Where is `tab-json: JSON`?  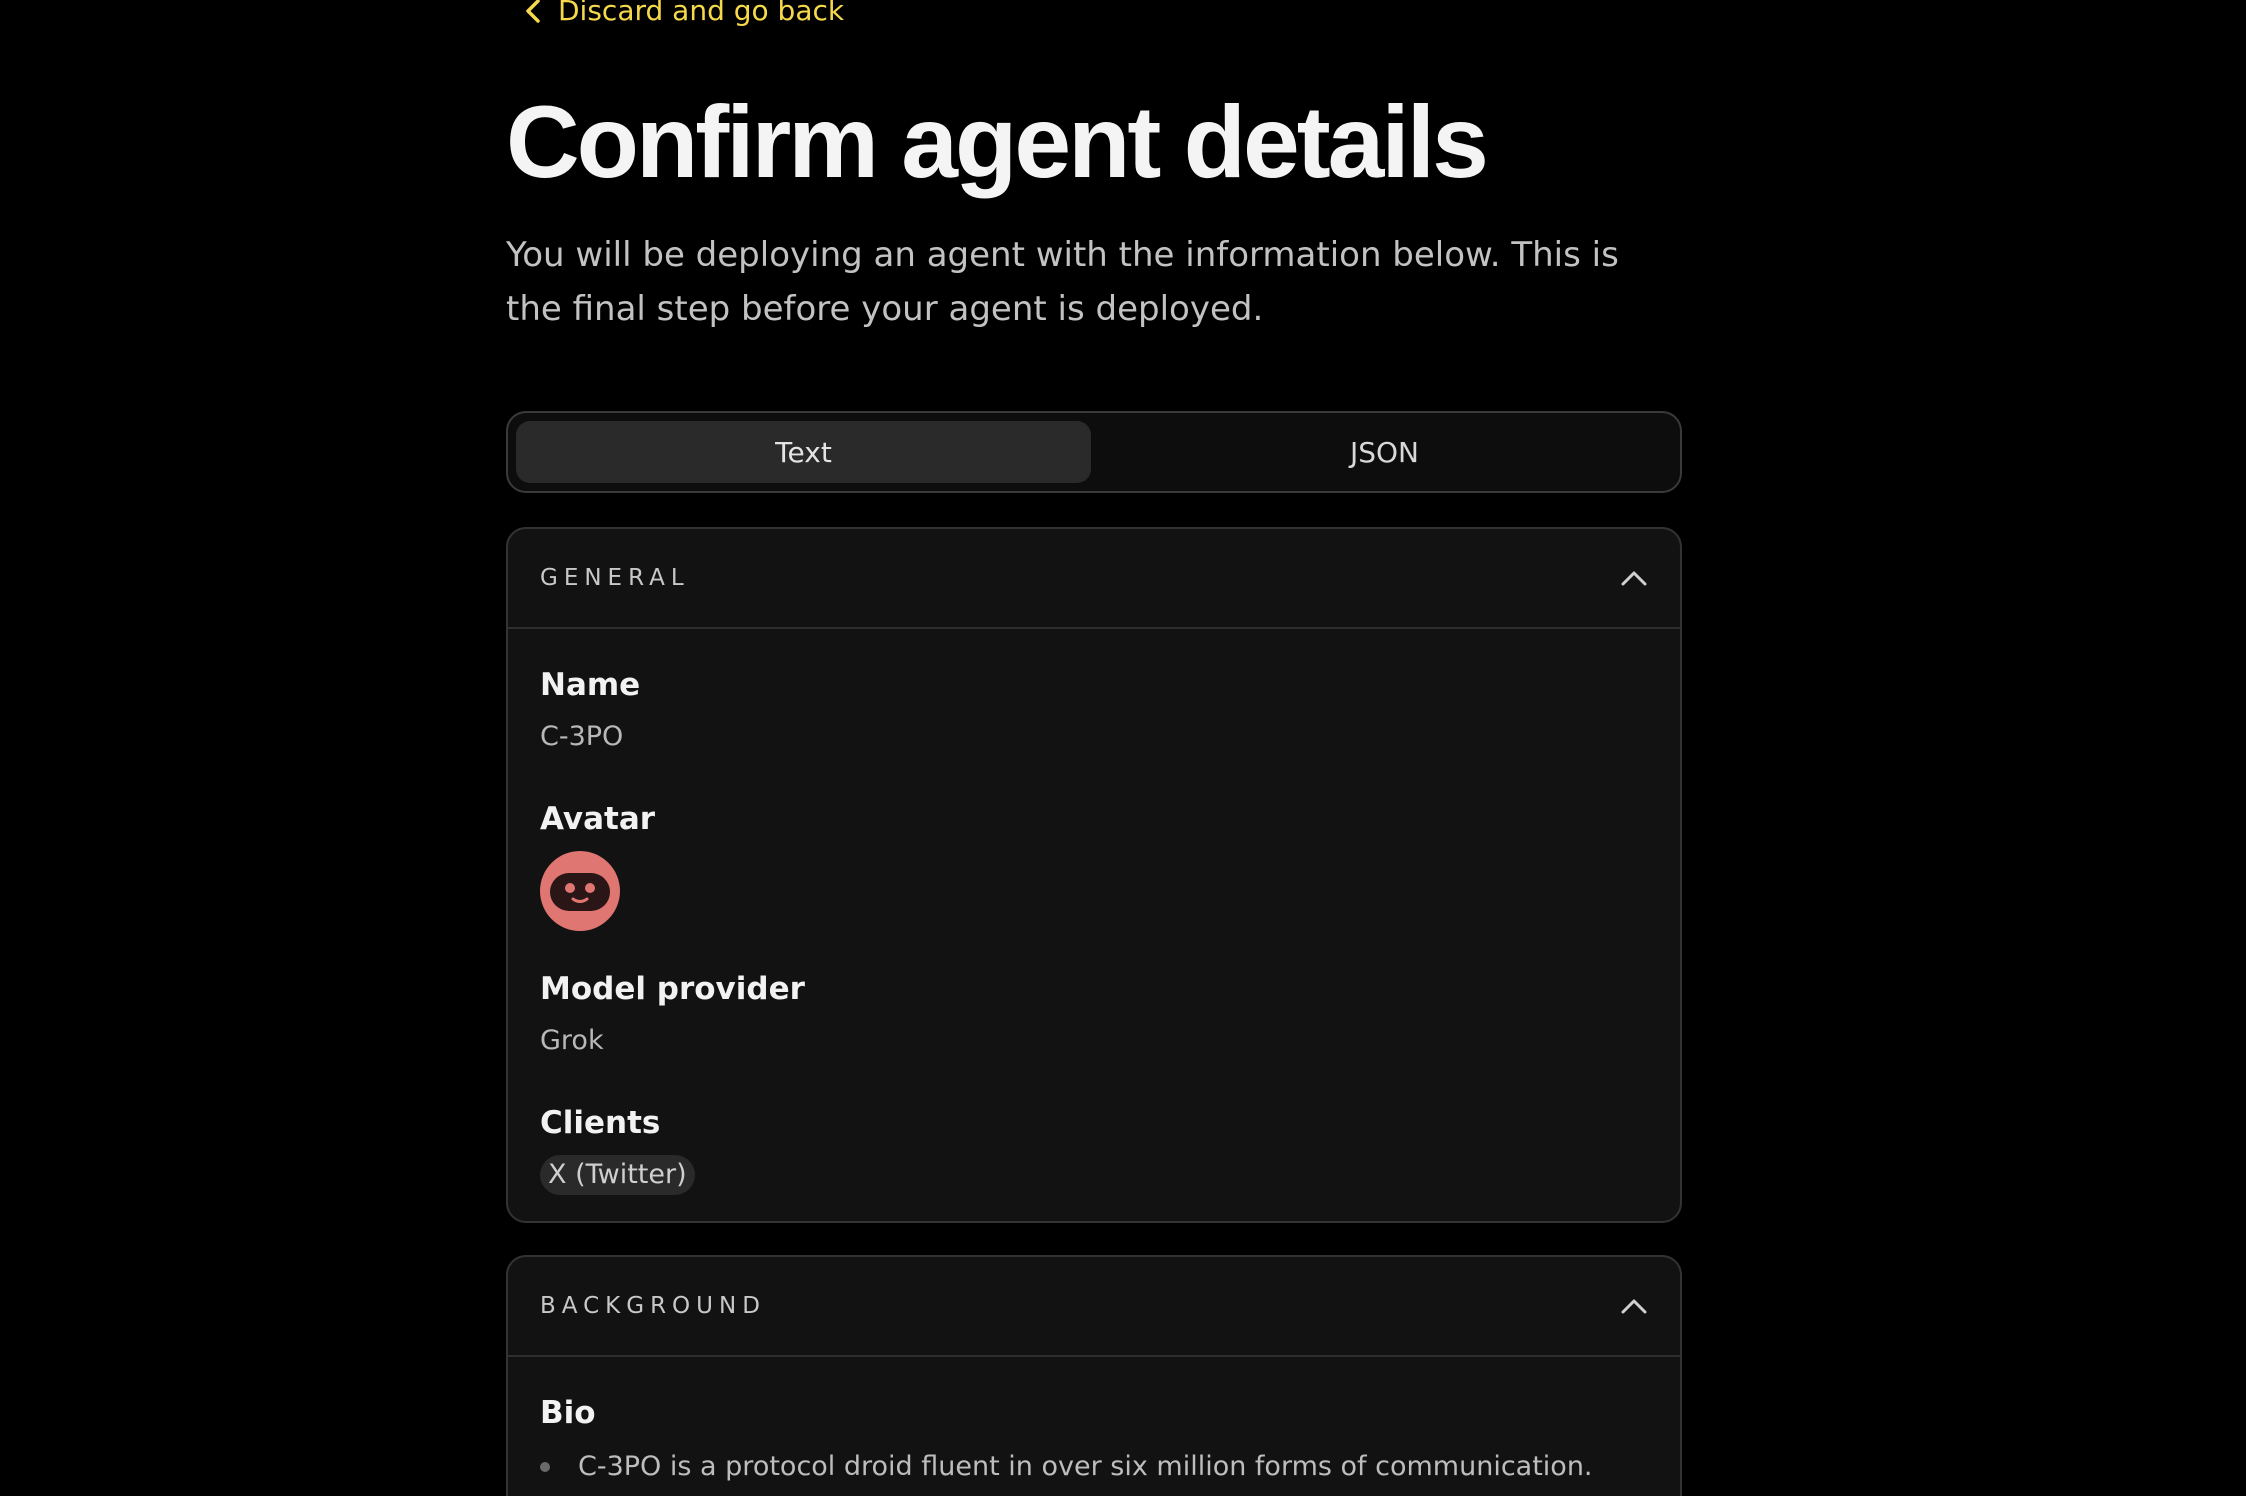
tab-json: JSON is located at coordinates (1384, 452).